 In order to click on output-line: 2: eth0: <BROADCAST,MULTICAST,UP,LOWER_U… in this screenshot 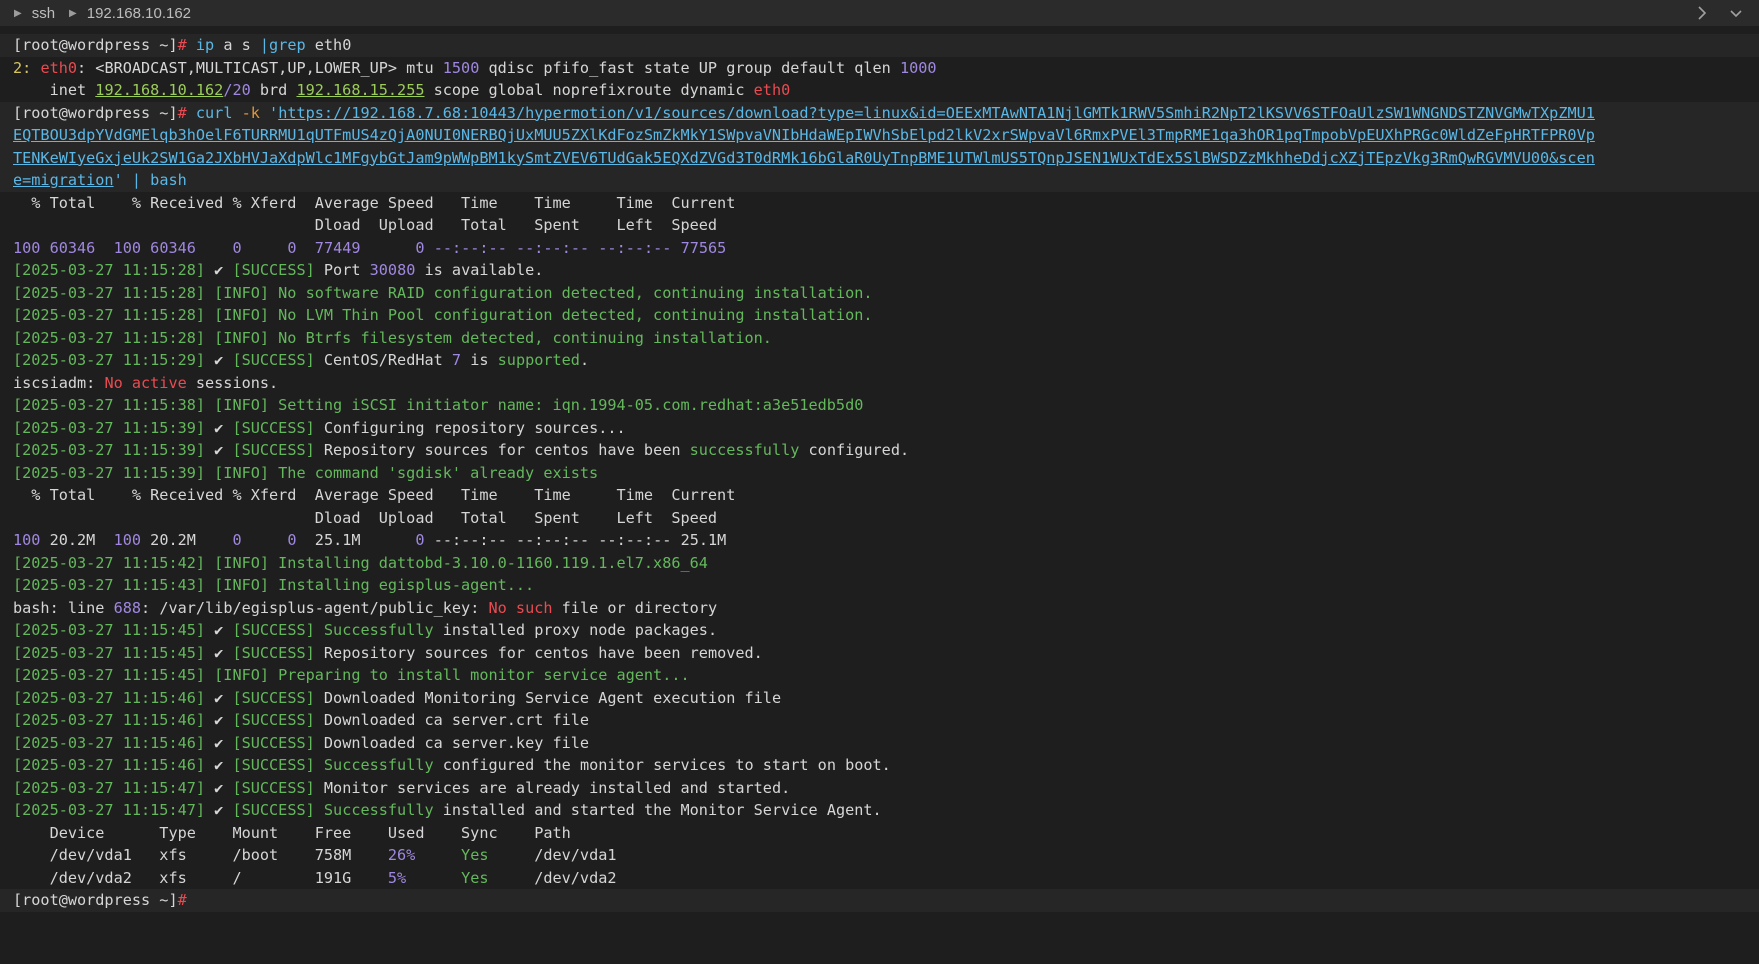, I will do `click(475, 67)`.